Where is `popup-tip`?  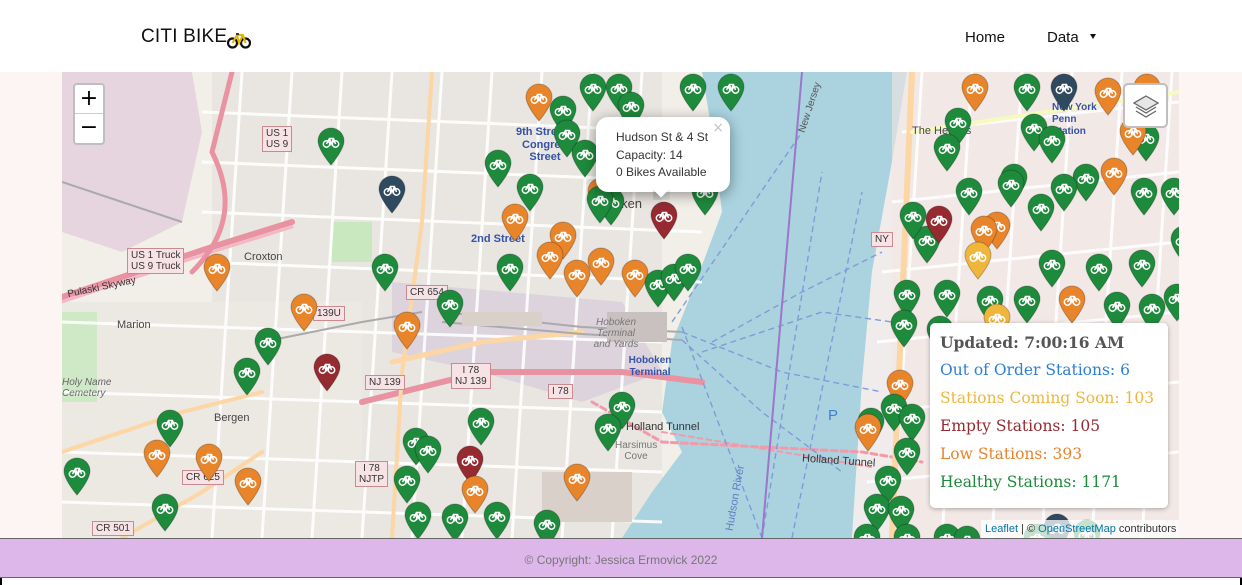
popup-tip is located at coordinates (661, 195).